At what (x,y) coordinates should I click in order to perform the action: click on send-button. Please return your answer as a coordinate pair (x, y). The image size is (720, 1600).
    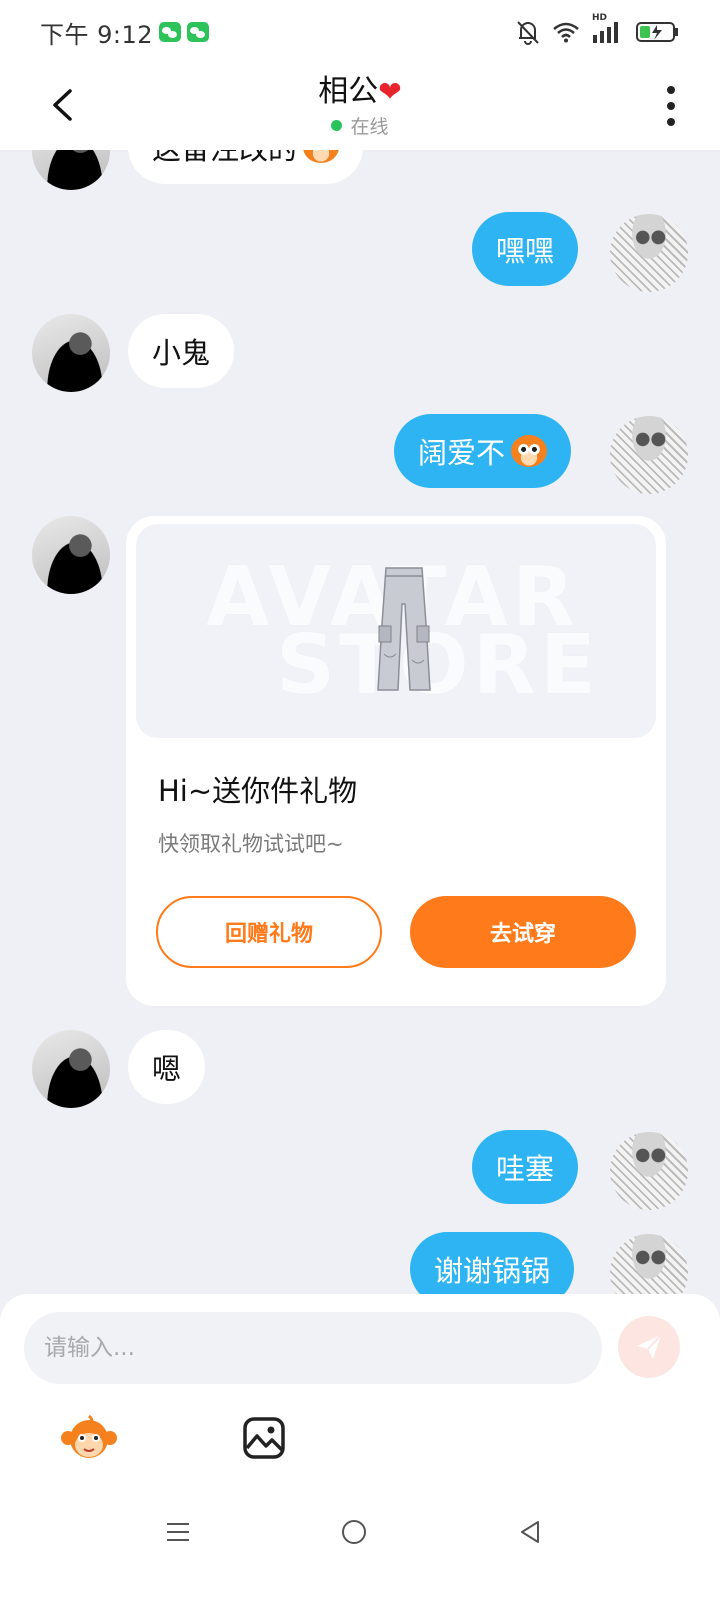
    Looking at the image, I should click on (649, 1347).